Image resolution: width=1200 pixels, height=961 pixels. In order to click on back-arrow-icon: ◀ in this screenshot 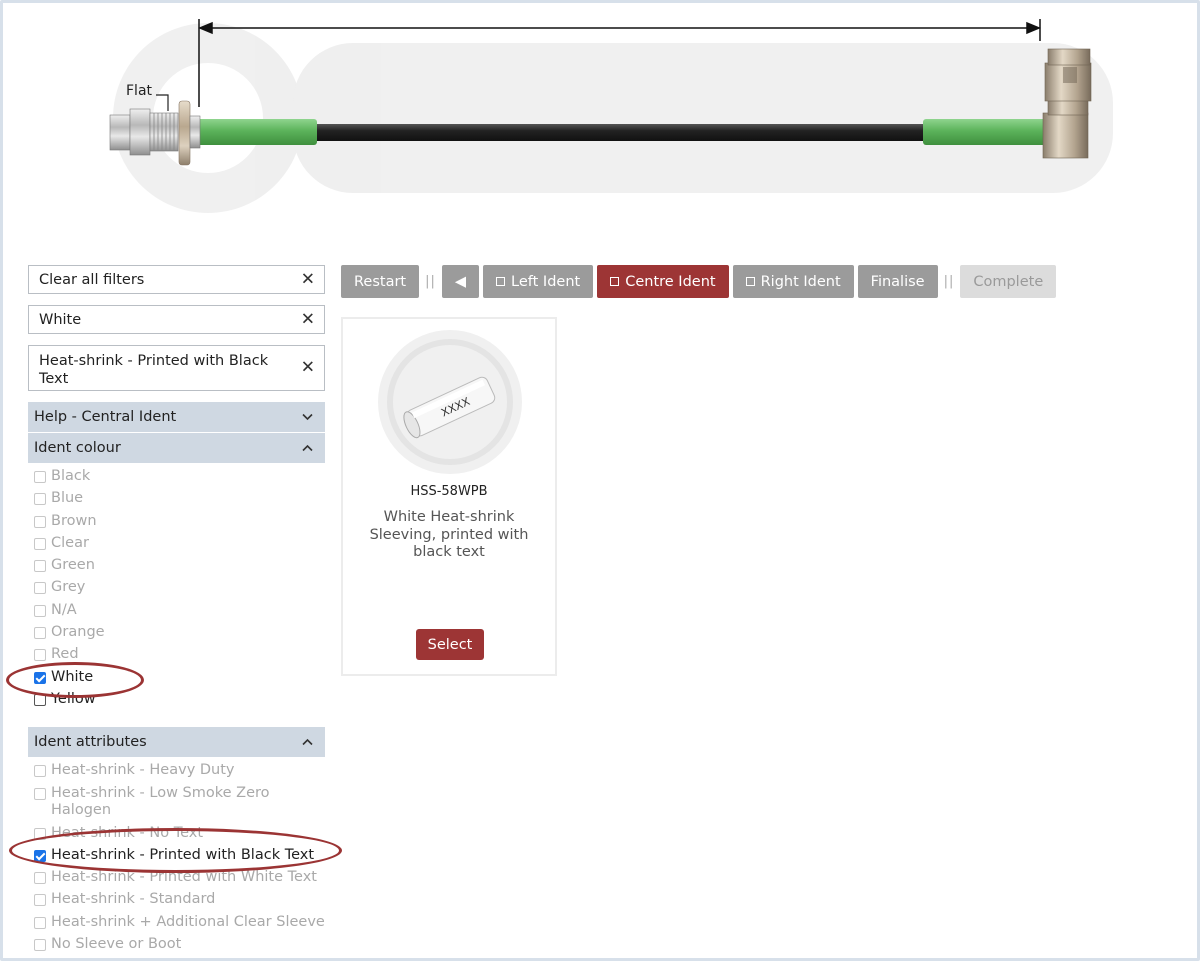, I will do `click(460, 281)`.